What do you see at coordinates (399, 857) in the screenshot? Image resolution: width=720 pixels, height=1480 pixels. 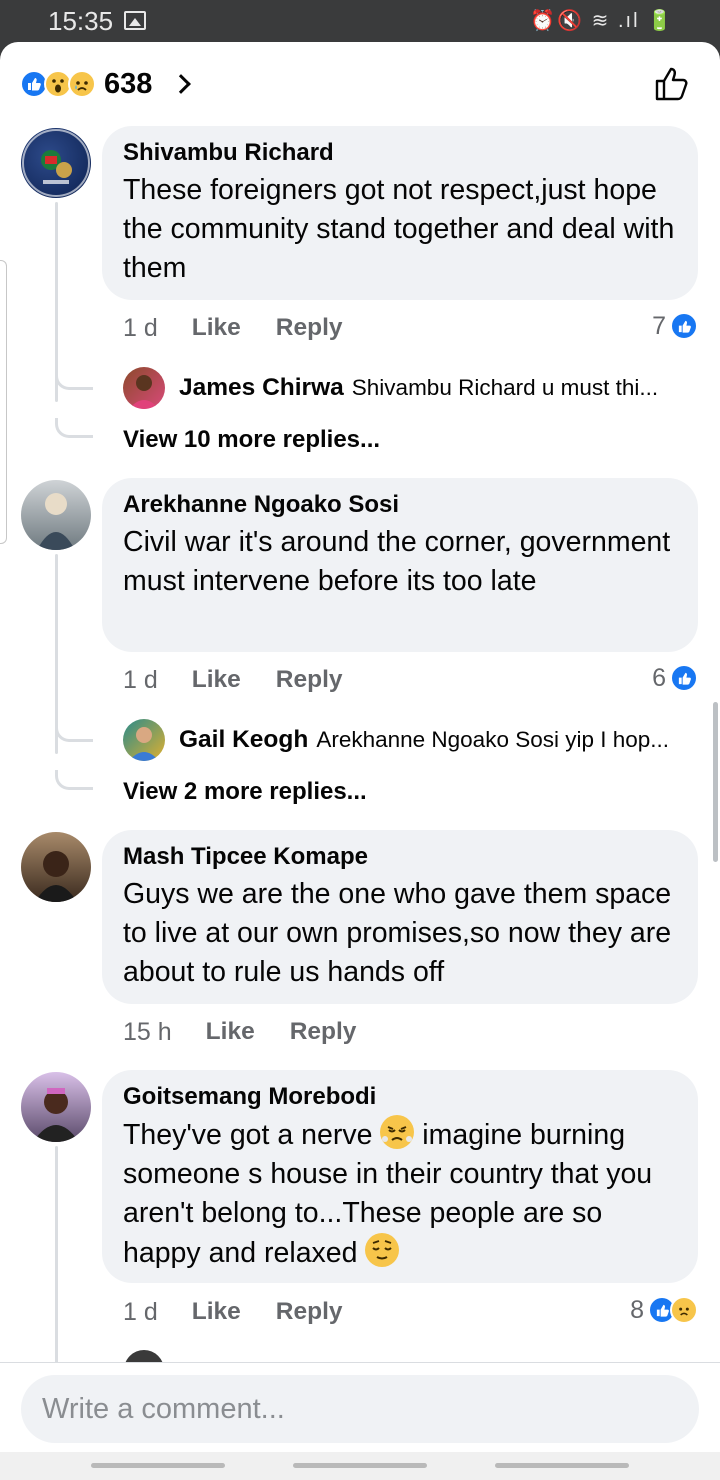 I see `comment-author: Mash Tipcee Komape` at bounding box center [399, 857].